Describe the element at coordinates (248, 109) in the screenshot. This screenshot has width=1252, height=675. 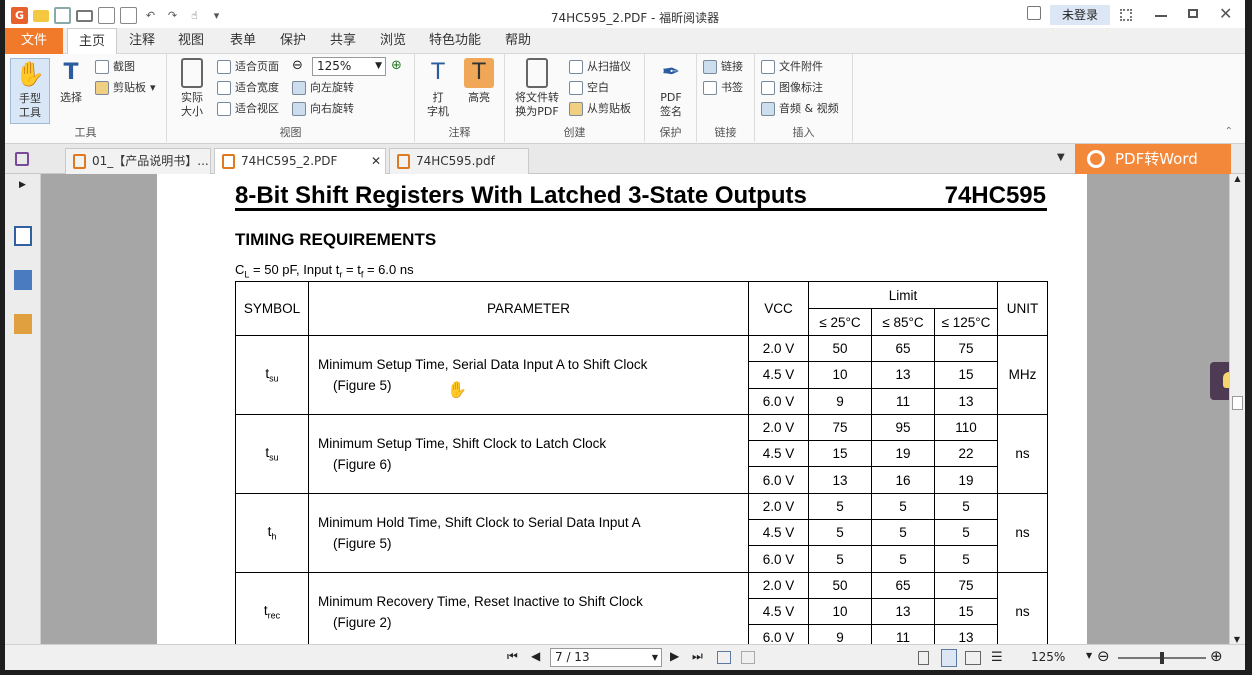
I see `fit-visible-button: 适合视区` at that location.